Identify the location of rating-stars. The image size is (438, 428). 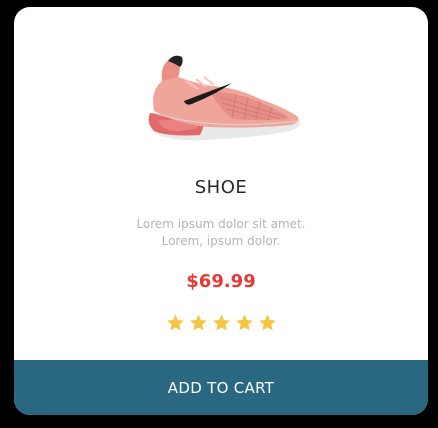
(221, 322).